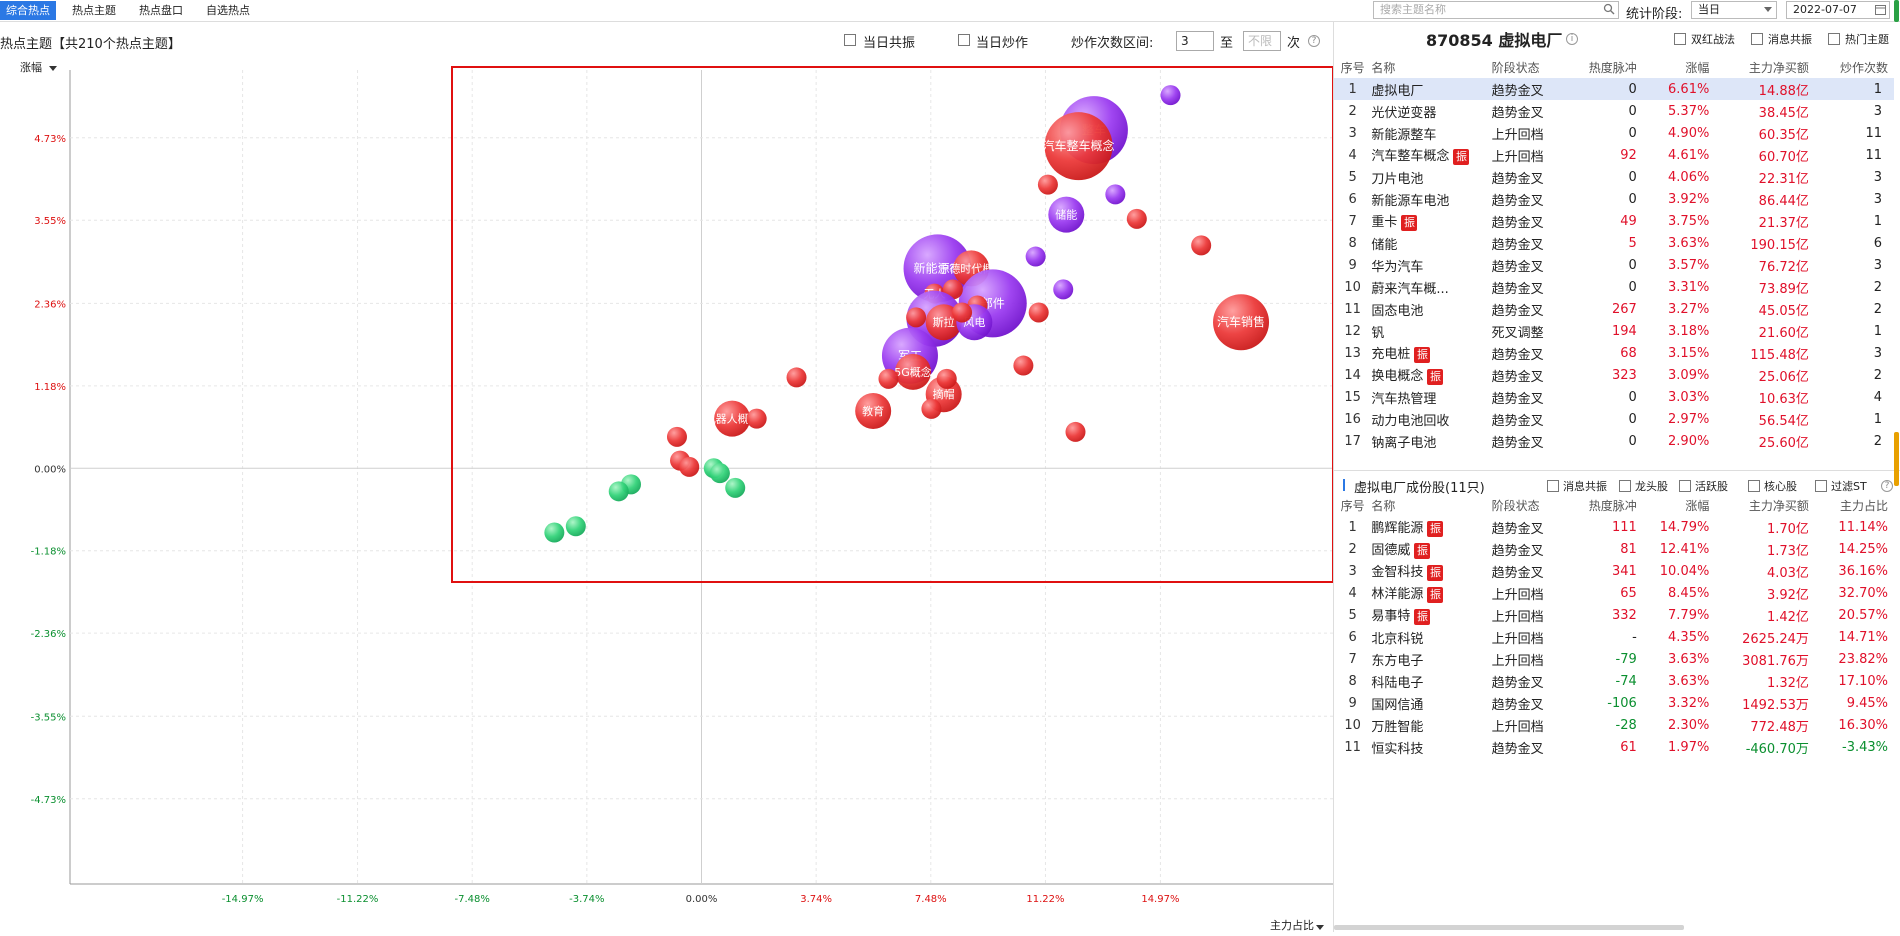 This screenshot has height=936, width=1900. What do you see at coordinates (1431, 375) in the screenshot?
I see `theme-name-cell: 换电概念 振` at bounding box center [1431, 375].